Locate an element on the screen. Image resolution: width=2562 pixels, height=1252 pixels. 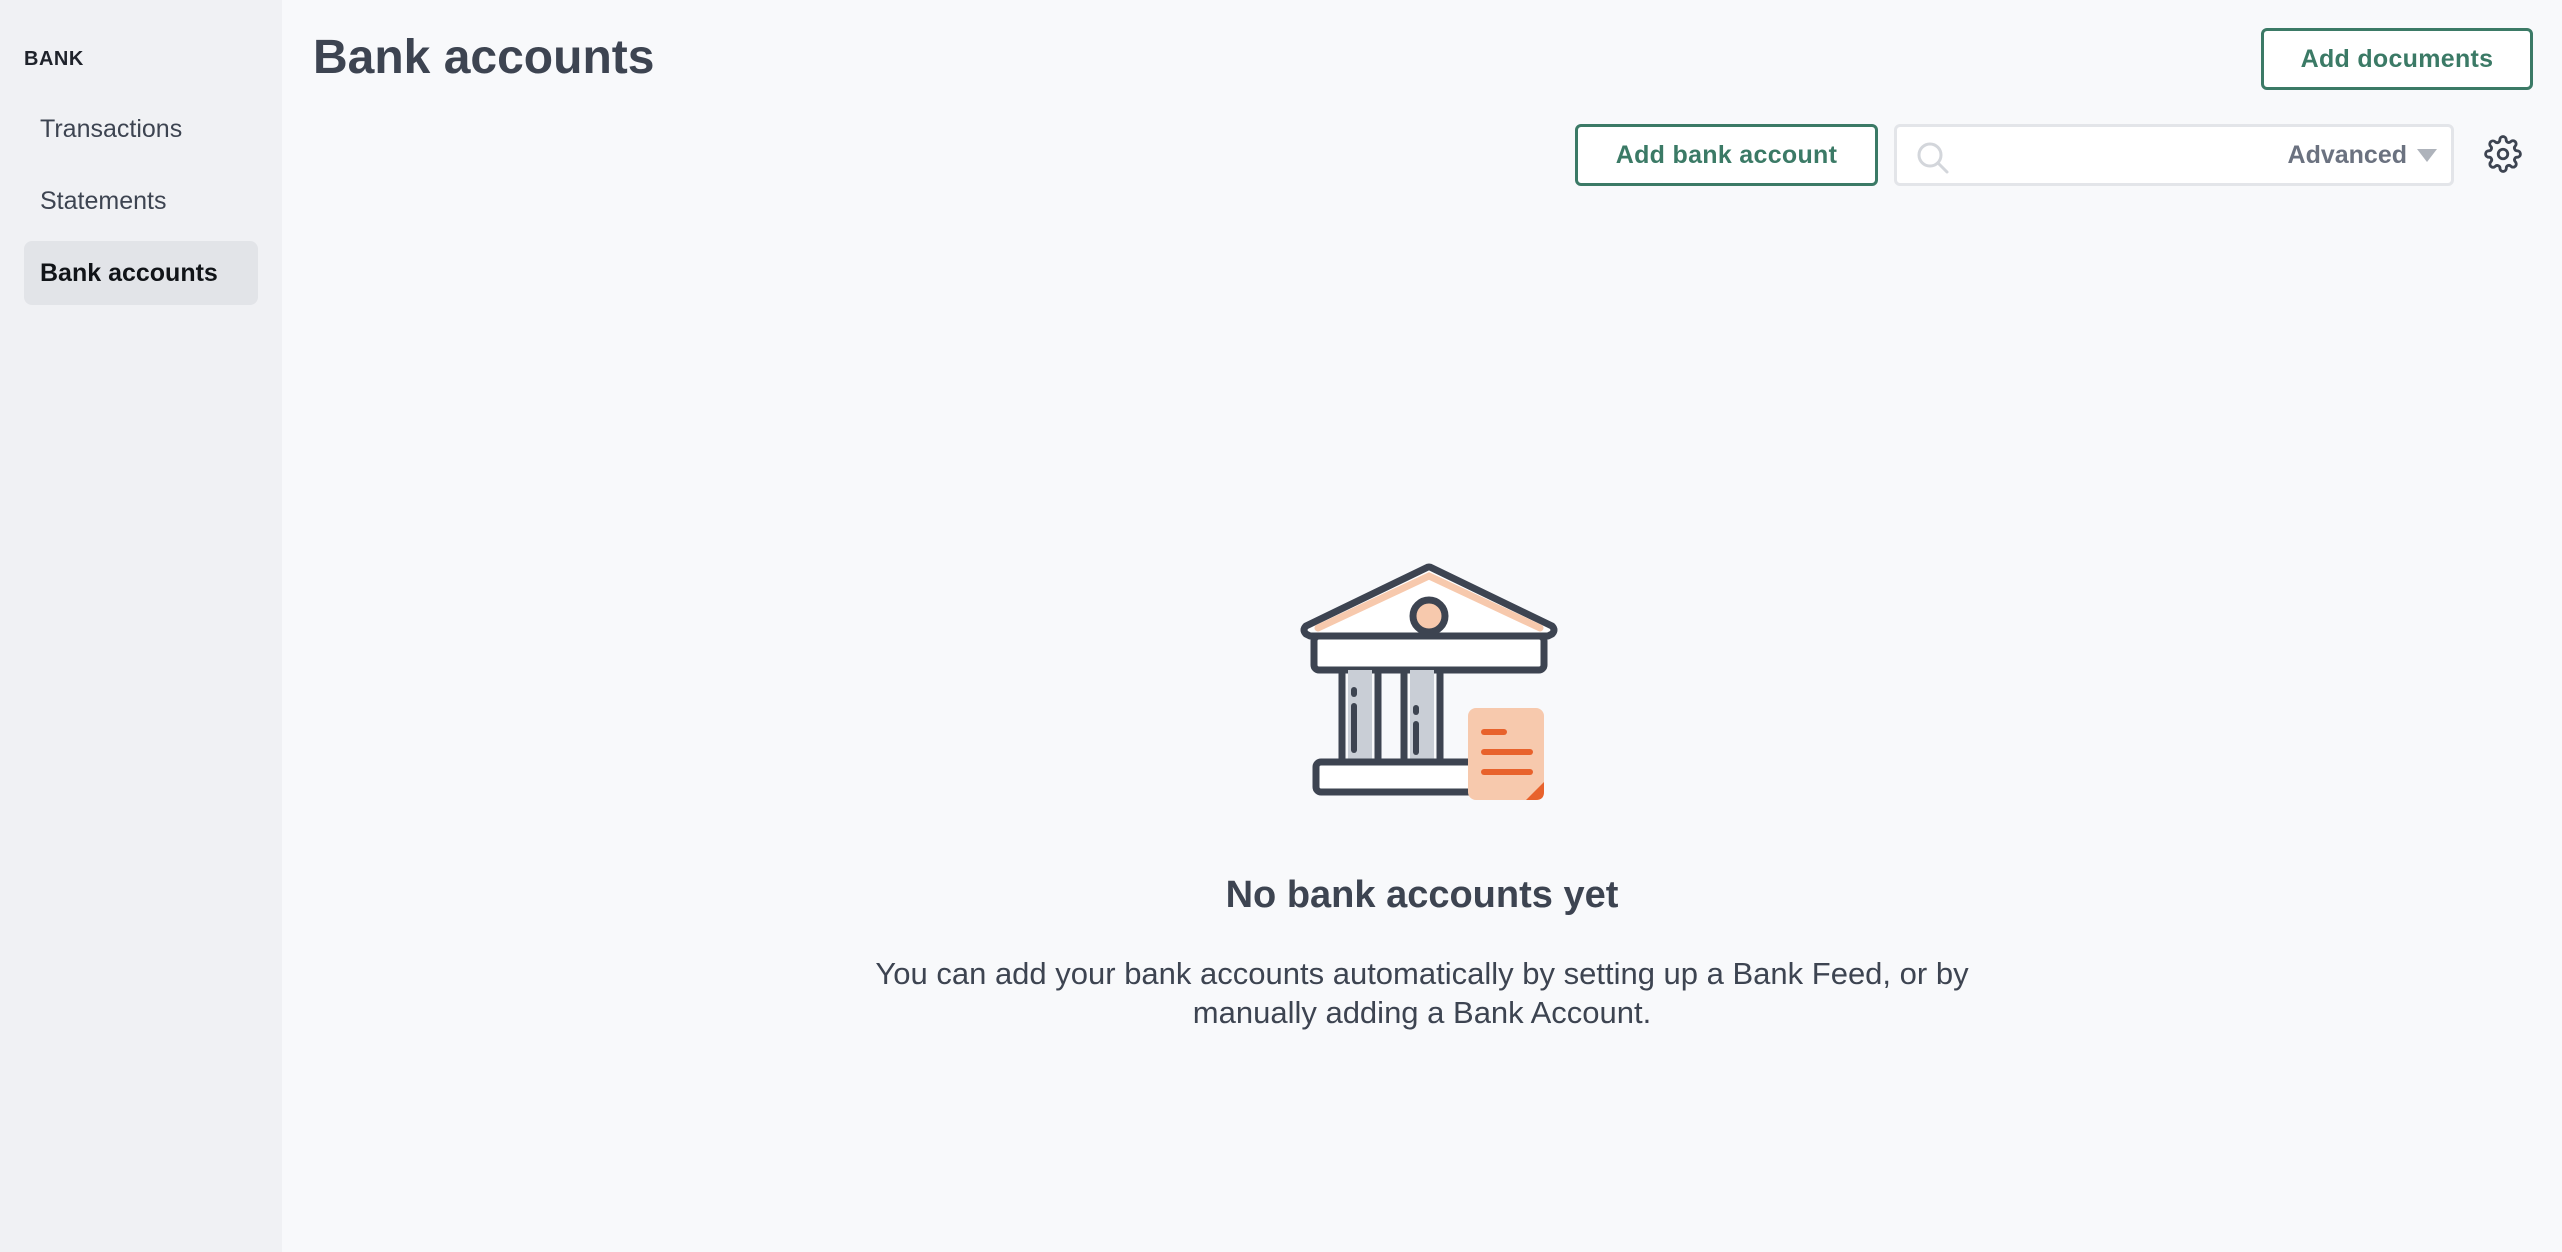
advanced-search-toggle: Advanced is located at coordinates (2362, 155).